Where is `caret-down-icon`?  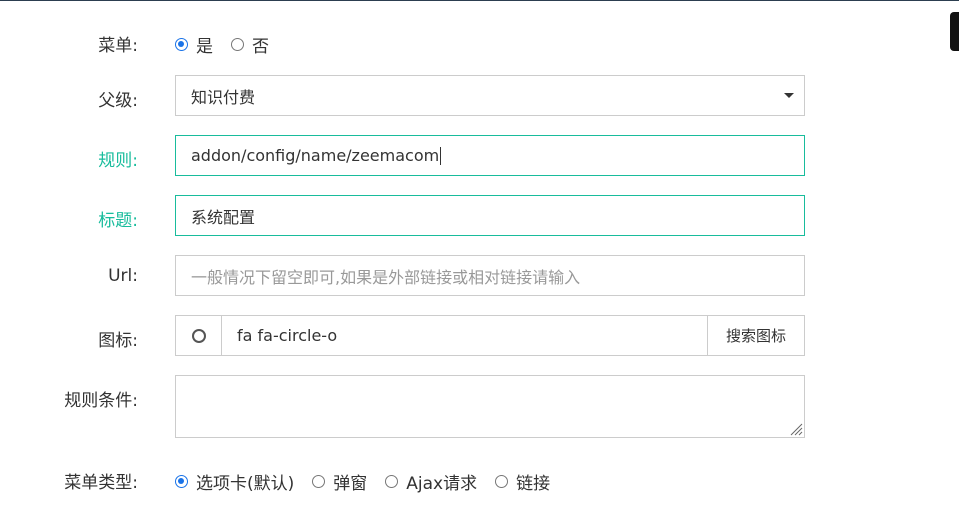
caret-down-icon is located at coordinates (789, 95).